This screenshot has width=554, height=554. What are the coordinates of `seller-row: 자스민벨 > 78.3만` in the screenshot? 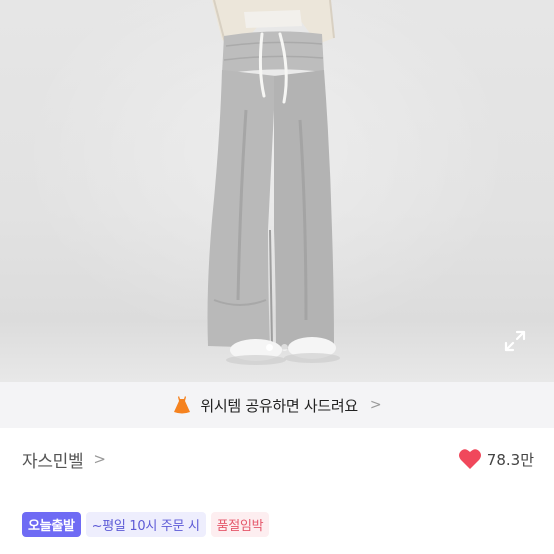 It's located at (277, 459).